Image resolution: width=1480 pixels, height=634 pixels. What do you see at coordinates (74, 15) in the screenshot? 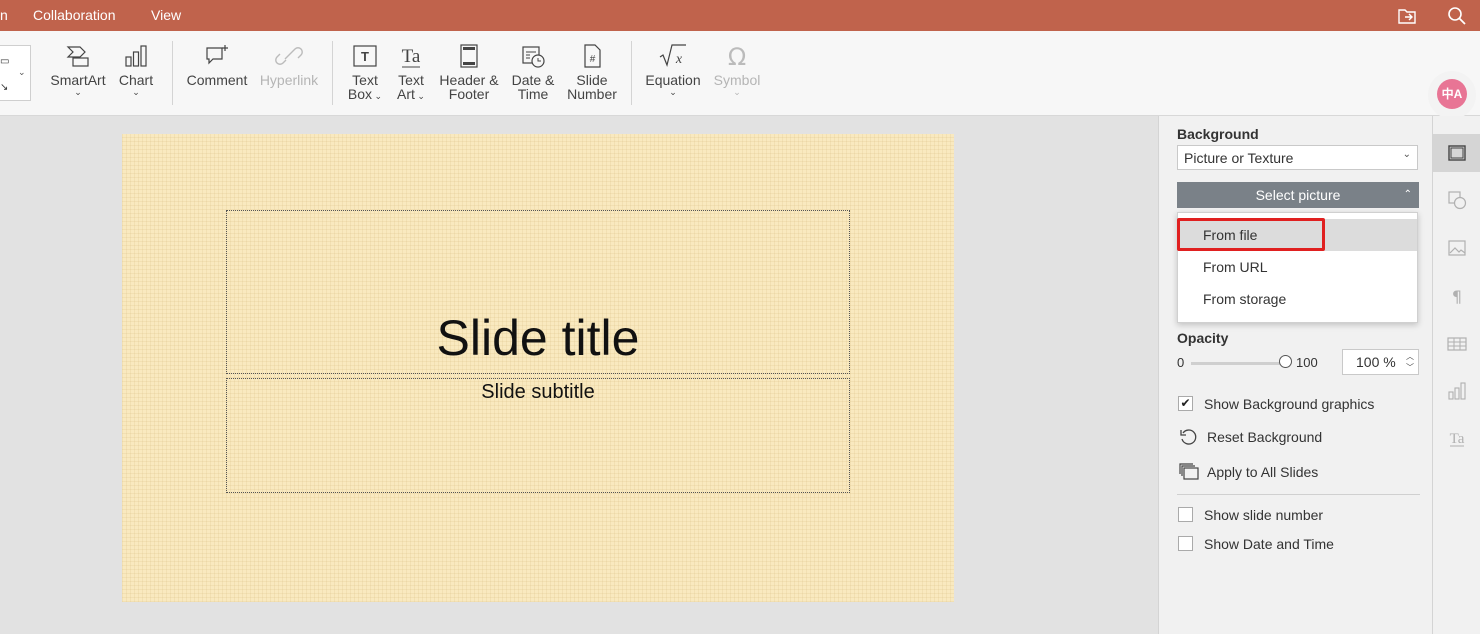
I see `tab-collaboration: Collaboration` at bounding box center [74, 15].